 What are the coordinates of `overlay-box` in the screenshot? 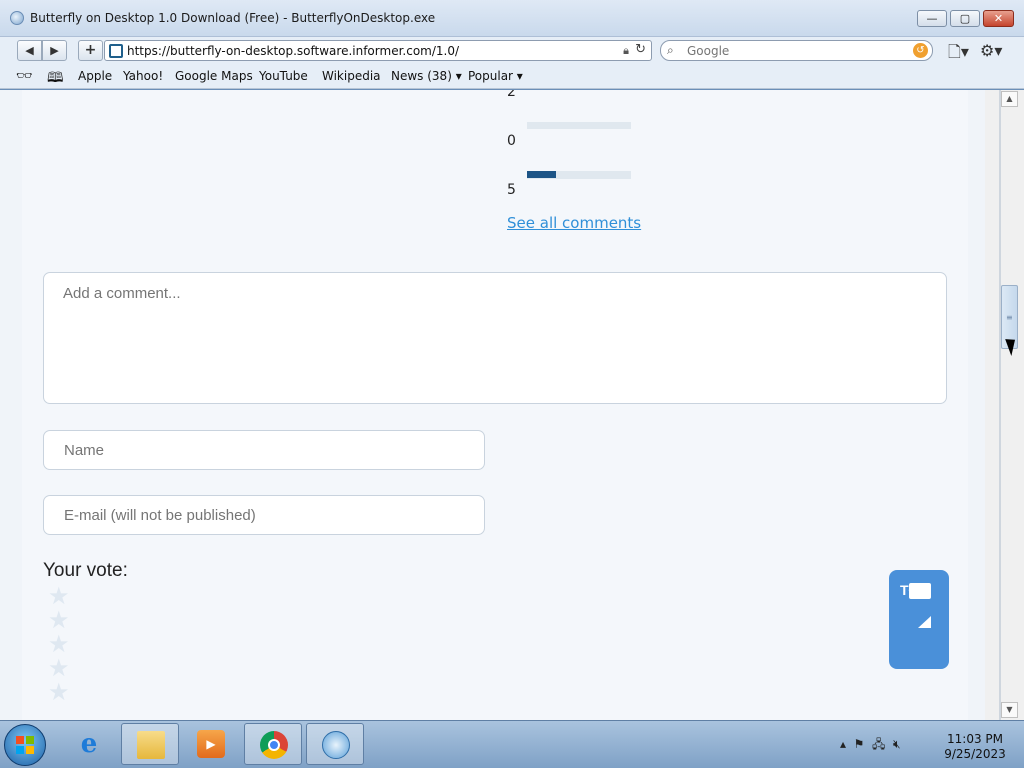 It's located at (920, 591).